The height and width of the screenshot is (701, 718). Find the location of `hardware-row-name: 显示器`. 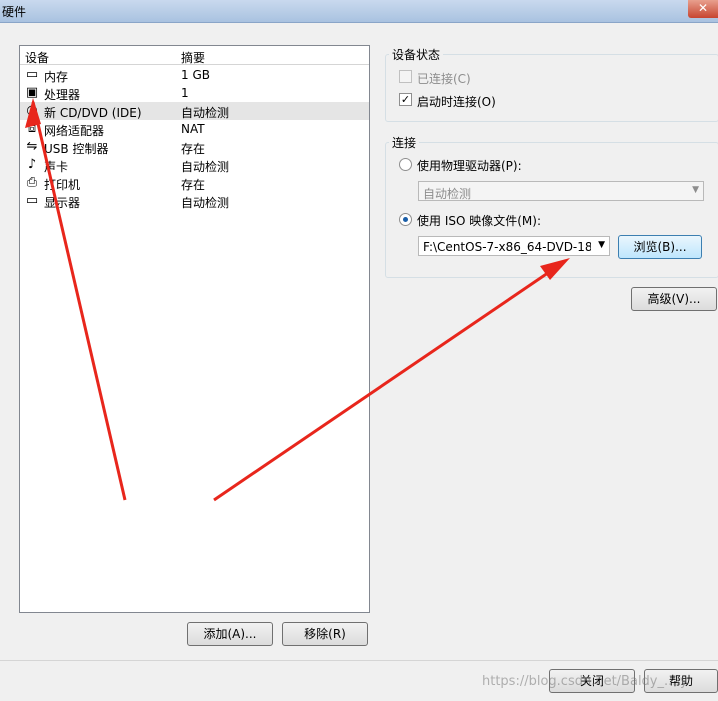

hardware-row-name: 显示器 is located at coordinates (62, 203).